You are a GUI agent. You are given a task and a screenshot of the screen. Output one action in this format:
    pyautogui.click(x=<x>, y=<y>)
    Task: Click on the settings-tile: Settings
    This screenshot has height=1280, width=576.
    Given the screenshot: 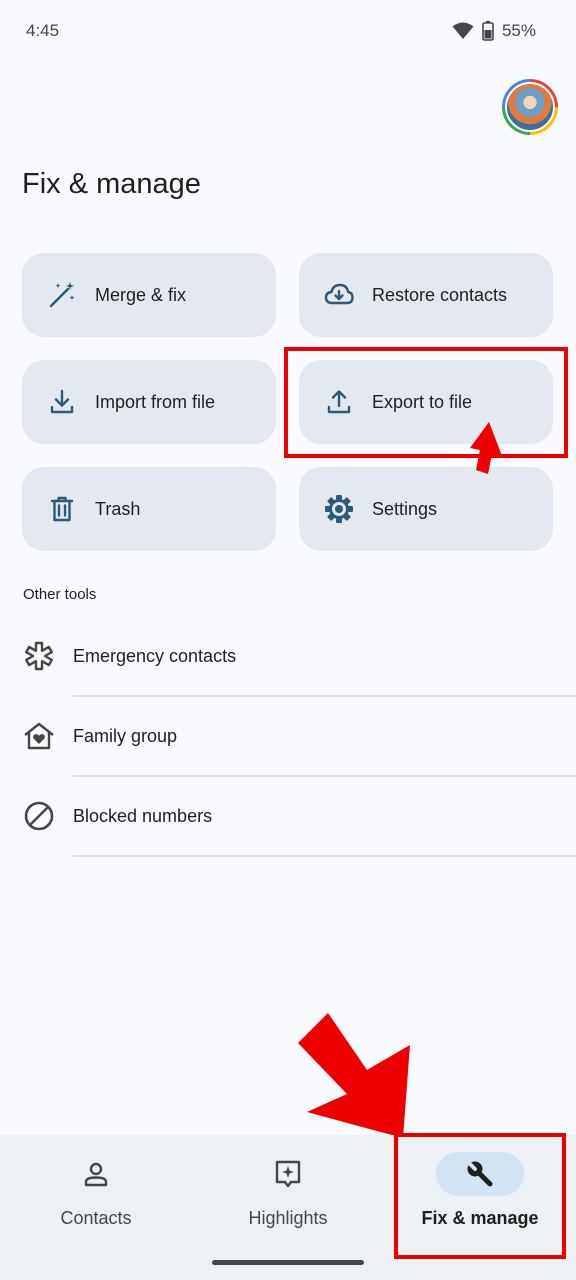 What is the action you would take?
    pyautogui.click(x=426, y=509)
    